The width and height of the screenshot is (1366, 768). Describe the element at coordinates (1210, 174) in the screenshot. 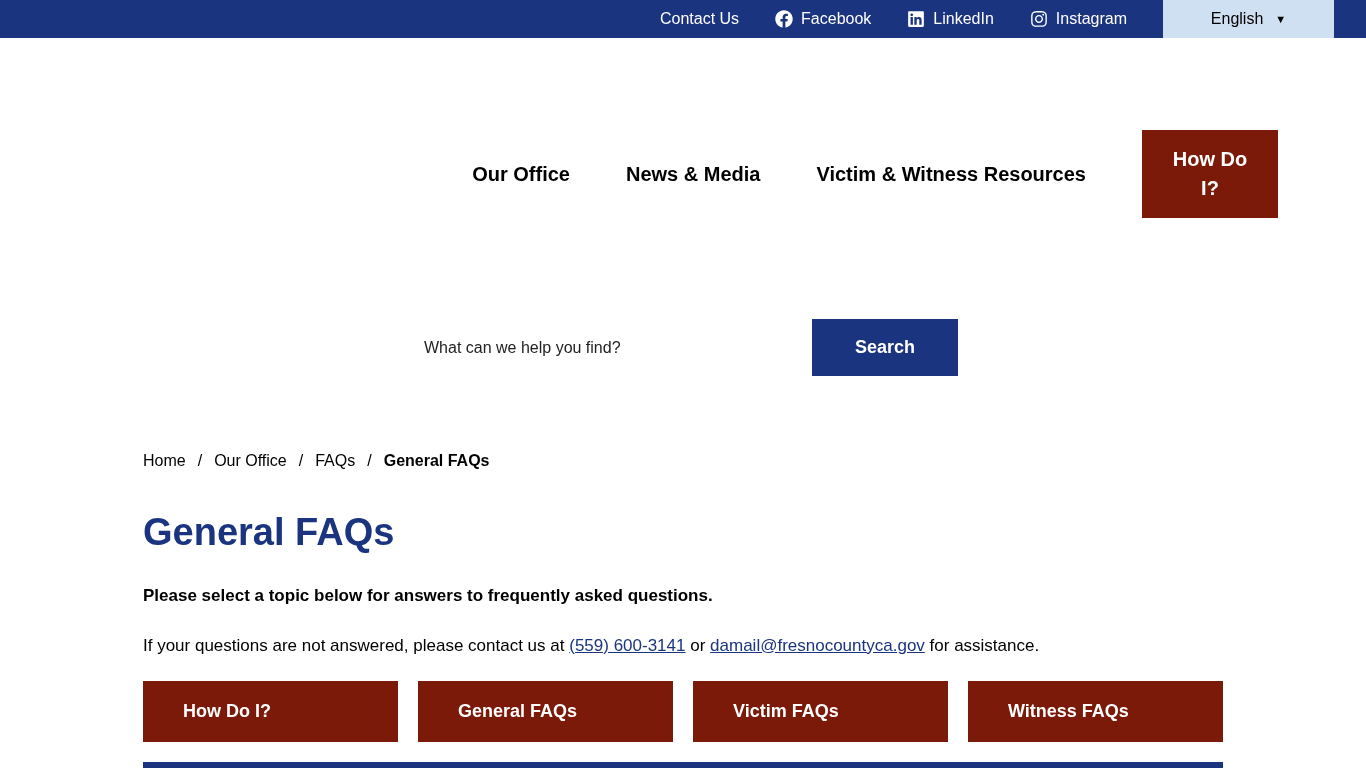

I see `nav-button: How Do I?` at that location.